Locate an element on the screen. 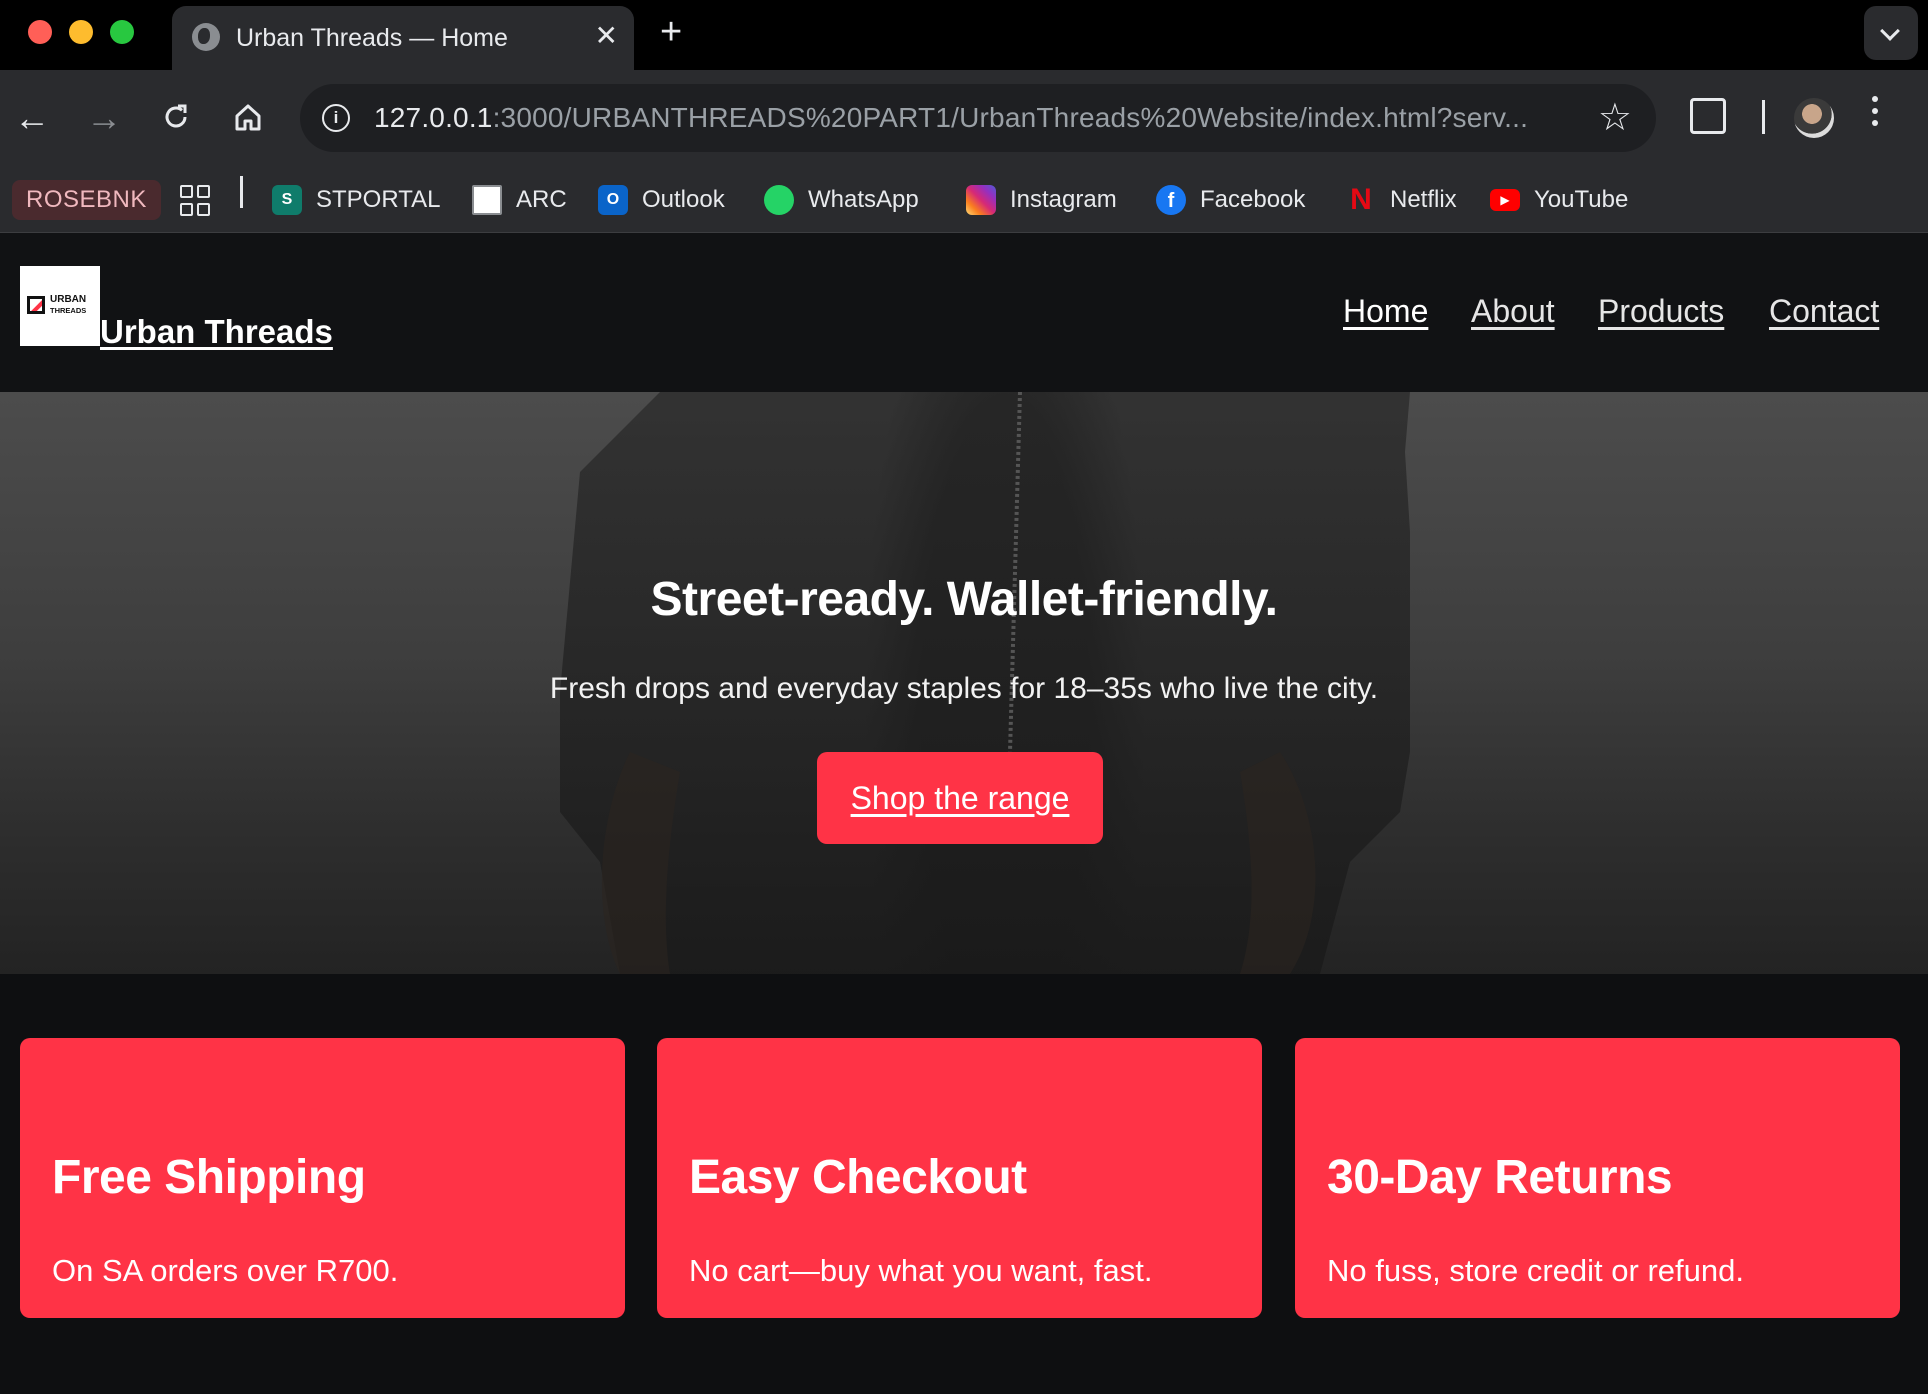 This screenshot has width=1928, height=1394. profile-chip-rosebnk: ROSEBNK is located at coordinates (86, 200).